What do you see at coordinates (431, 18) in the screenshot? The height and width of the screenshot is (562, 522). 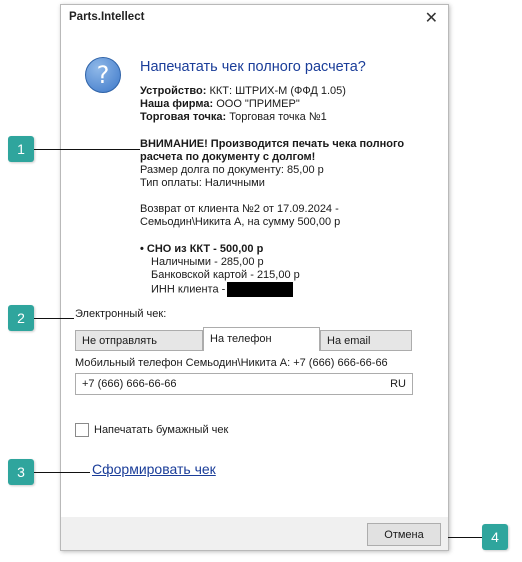 I see `close-icon: ✕` at bounding box center [431, 18].